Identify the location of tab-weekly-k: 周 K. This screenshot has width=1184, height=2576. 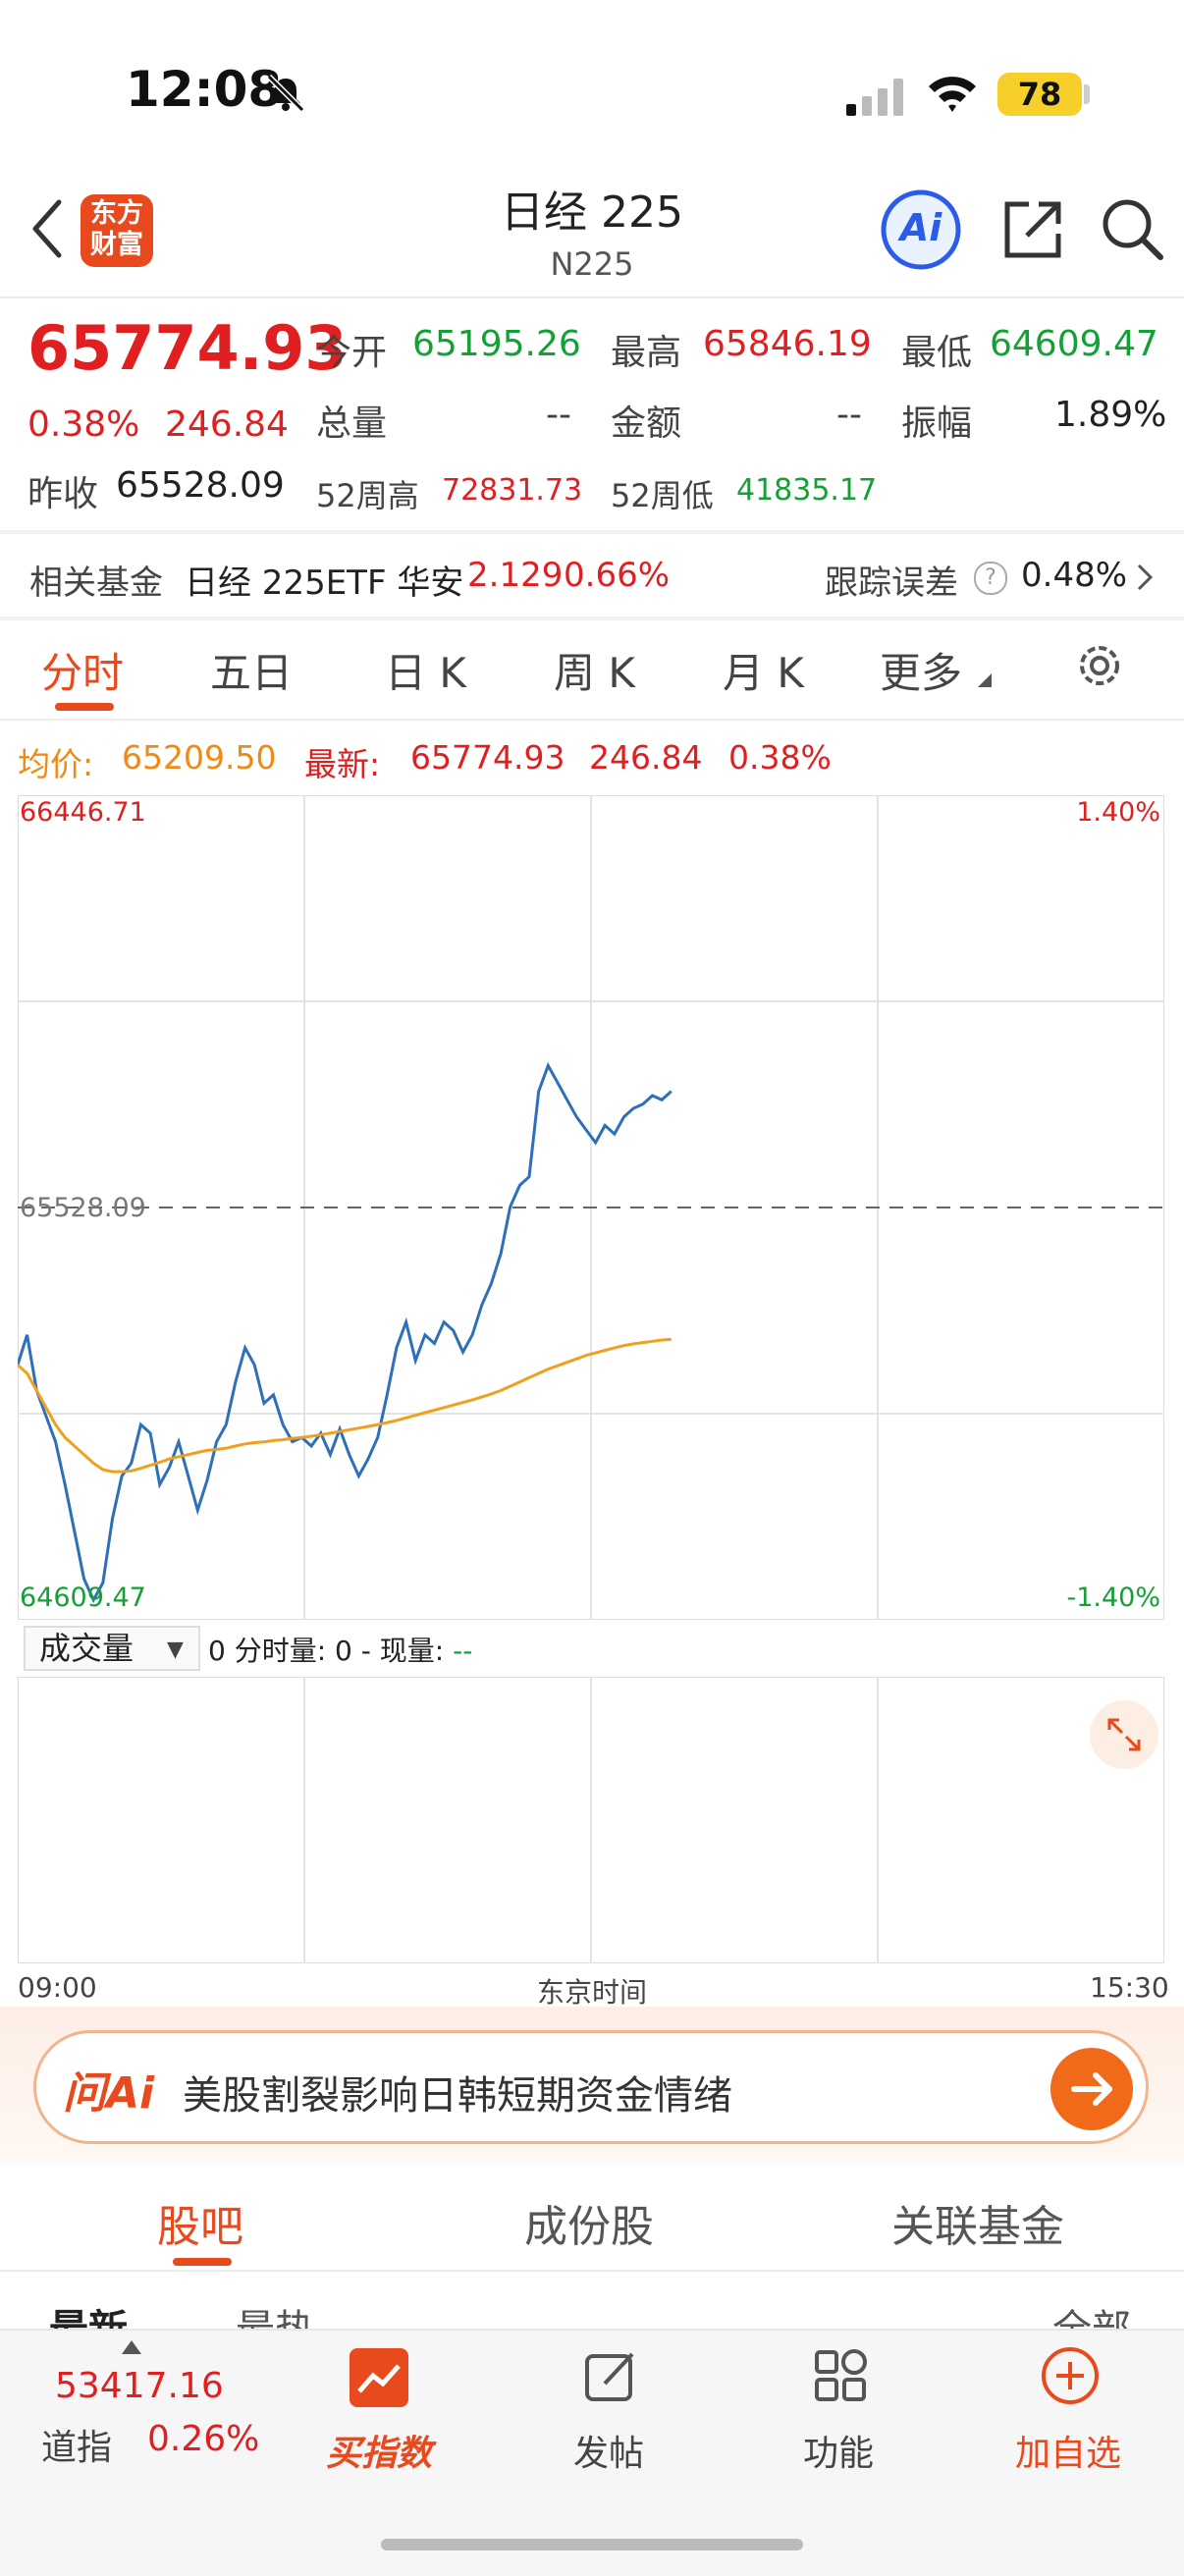
(594, 670).